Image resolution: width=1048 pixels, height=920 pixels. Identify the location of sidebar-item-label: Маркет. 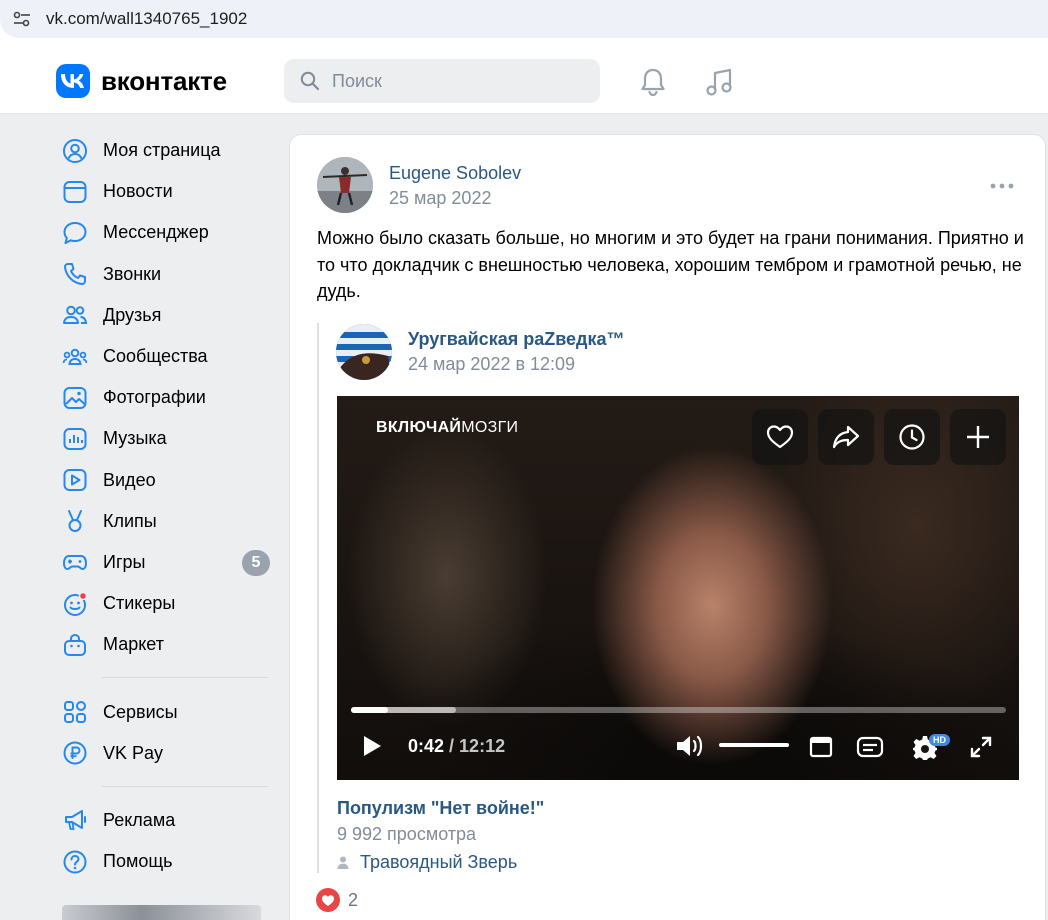
(133, 644).